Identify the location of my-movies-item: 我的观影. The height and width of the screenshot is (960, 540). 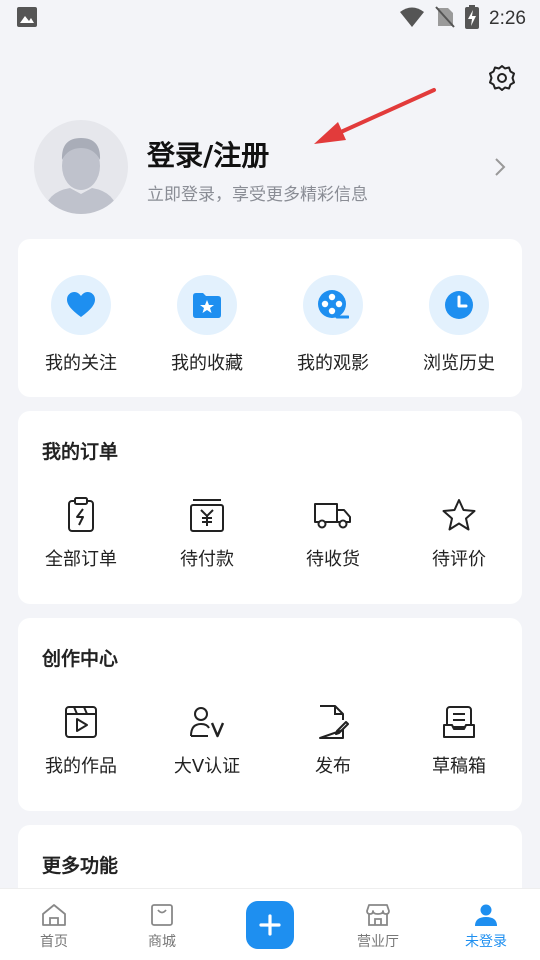
(333, 325).